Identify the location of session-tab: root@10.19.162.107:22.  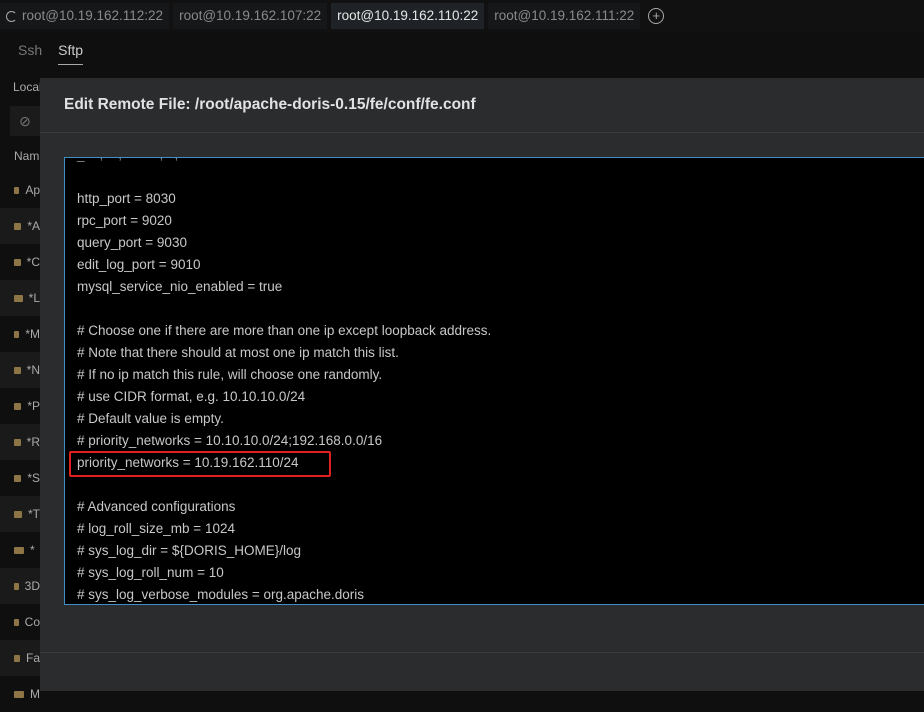
(250, 16).